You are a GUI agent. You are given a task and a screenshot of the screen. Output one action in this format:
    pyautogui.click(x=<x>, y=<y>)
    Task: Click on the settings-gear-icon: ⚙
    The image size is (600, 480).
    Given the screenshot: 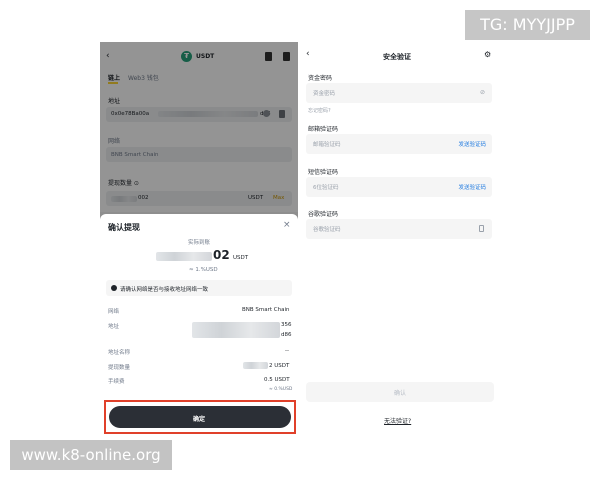 What is the action you would take?
    pyautogui.click(x=487, y=54)
    